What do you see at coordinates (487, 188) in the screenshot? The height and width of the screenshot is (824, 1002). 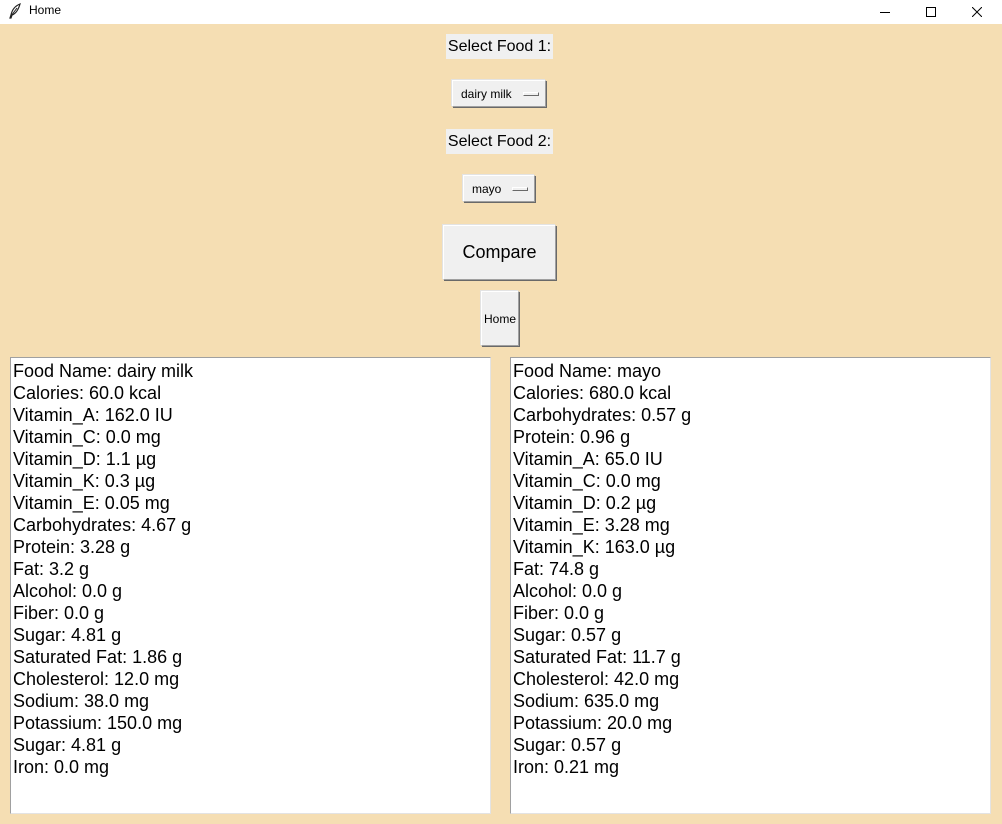 I see `food2-selected-value: mayo` at bounding box center [487, 188].